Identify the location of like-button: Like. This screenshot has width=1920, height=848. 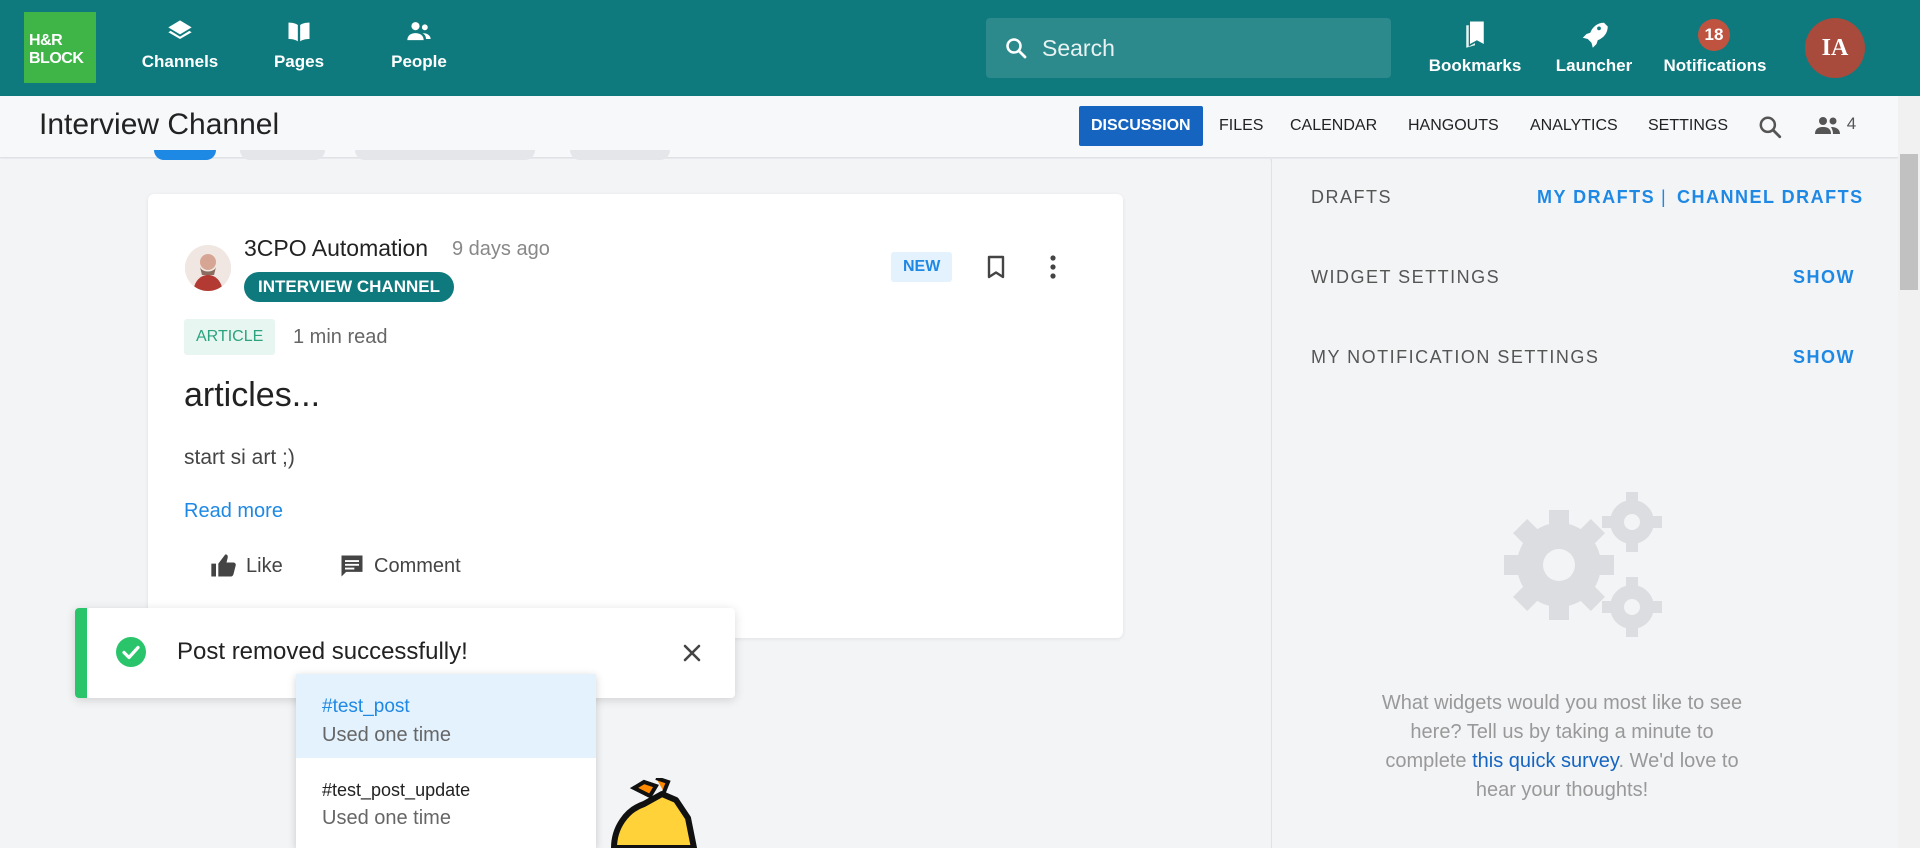
(245, 566).